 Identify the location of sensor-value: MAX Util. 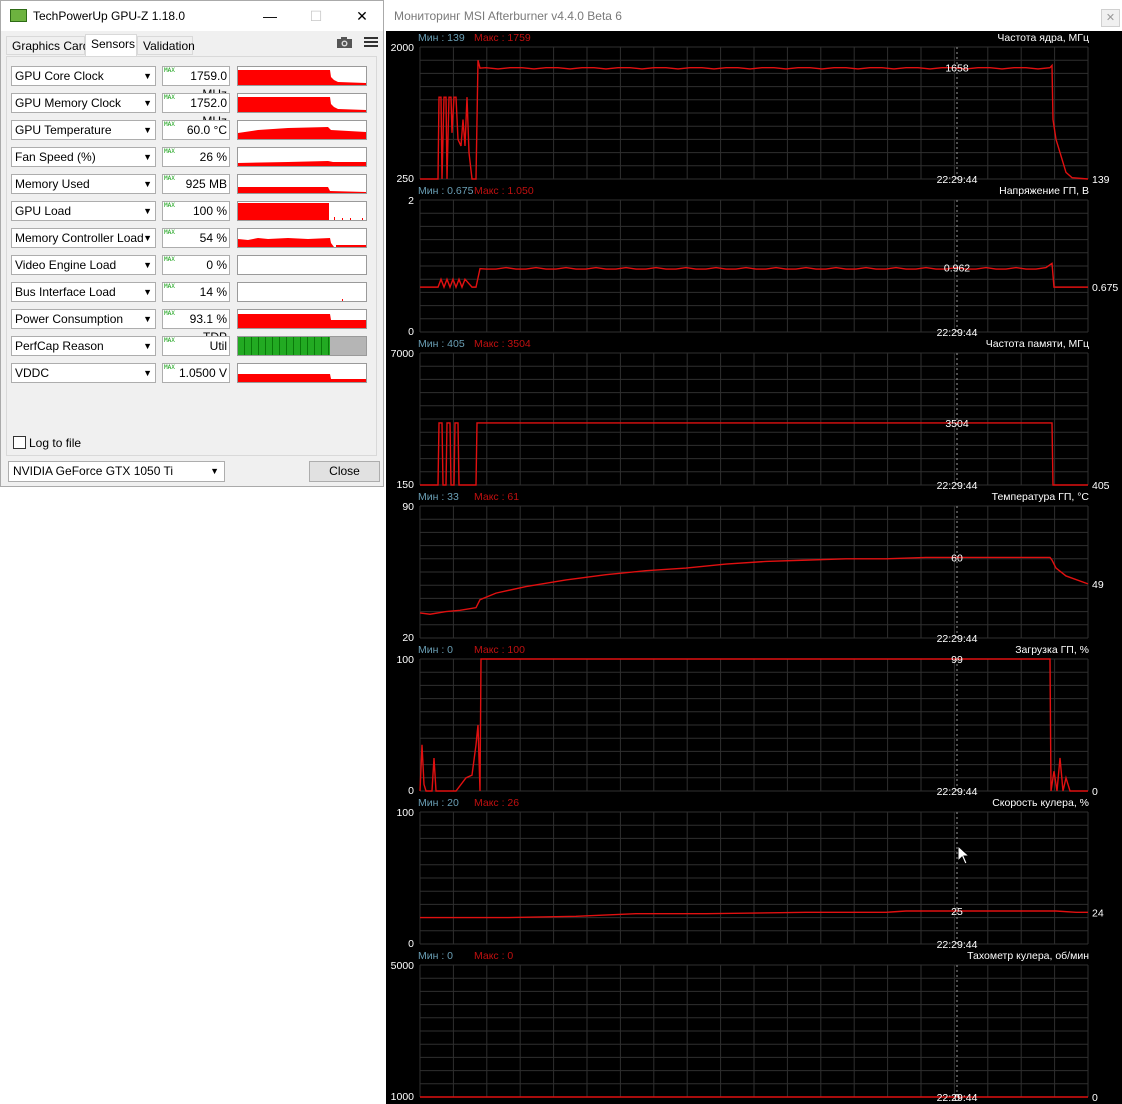
(196, 346).